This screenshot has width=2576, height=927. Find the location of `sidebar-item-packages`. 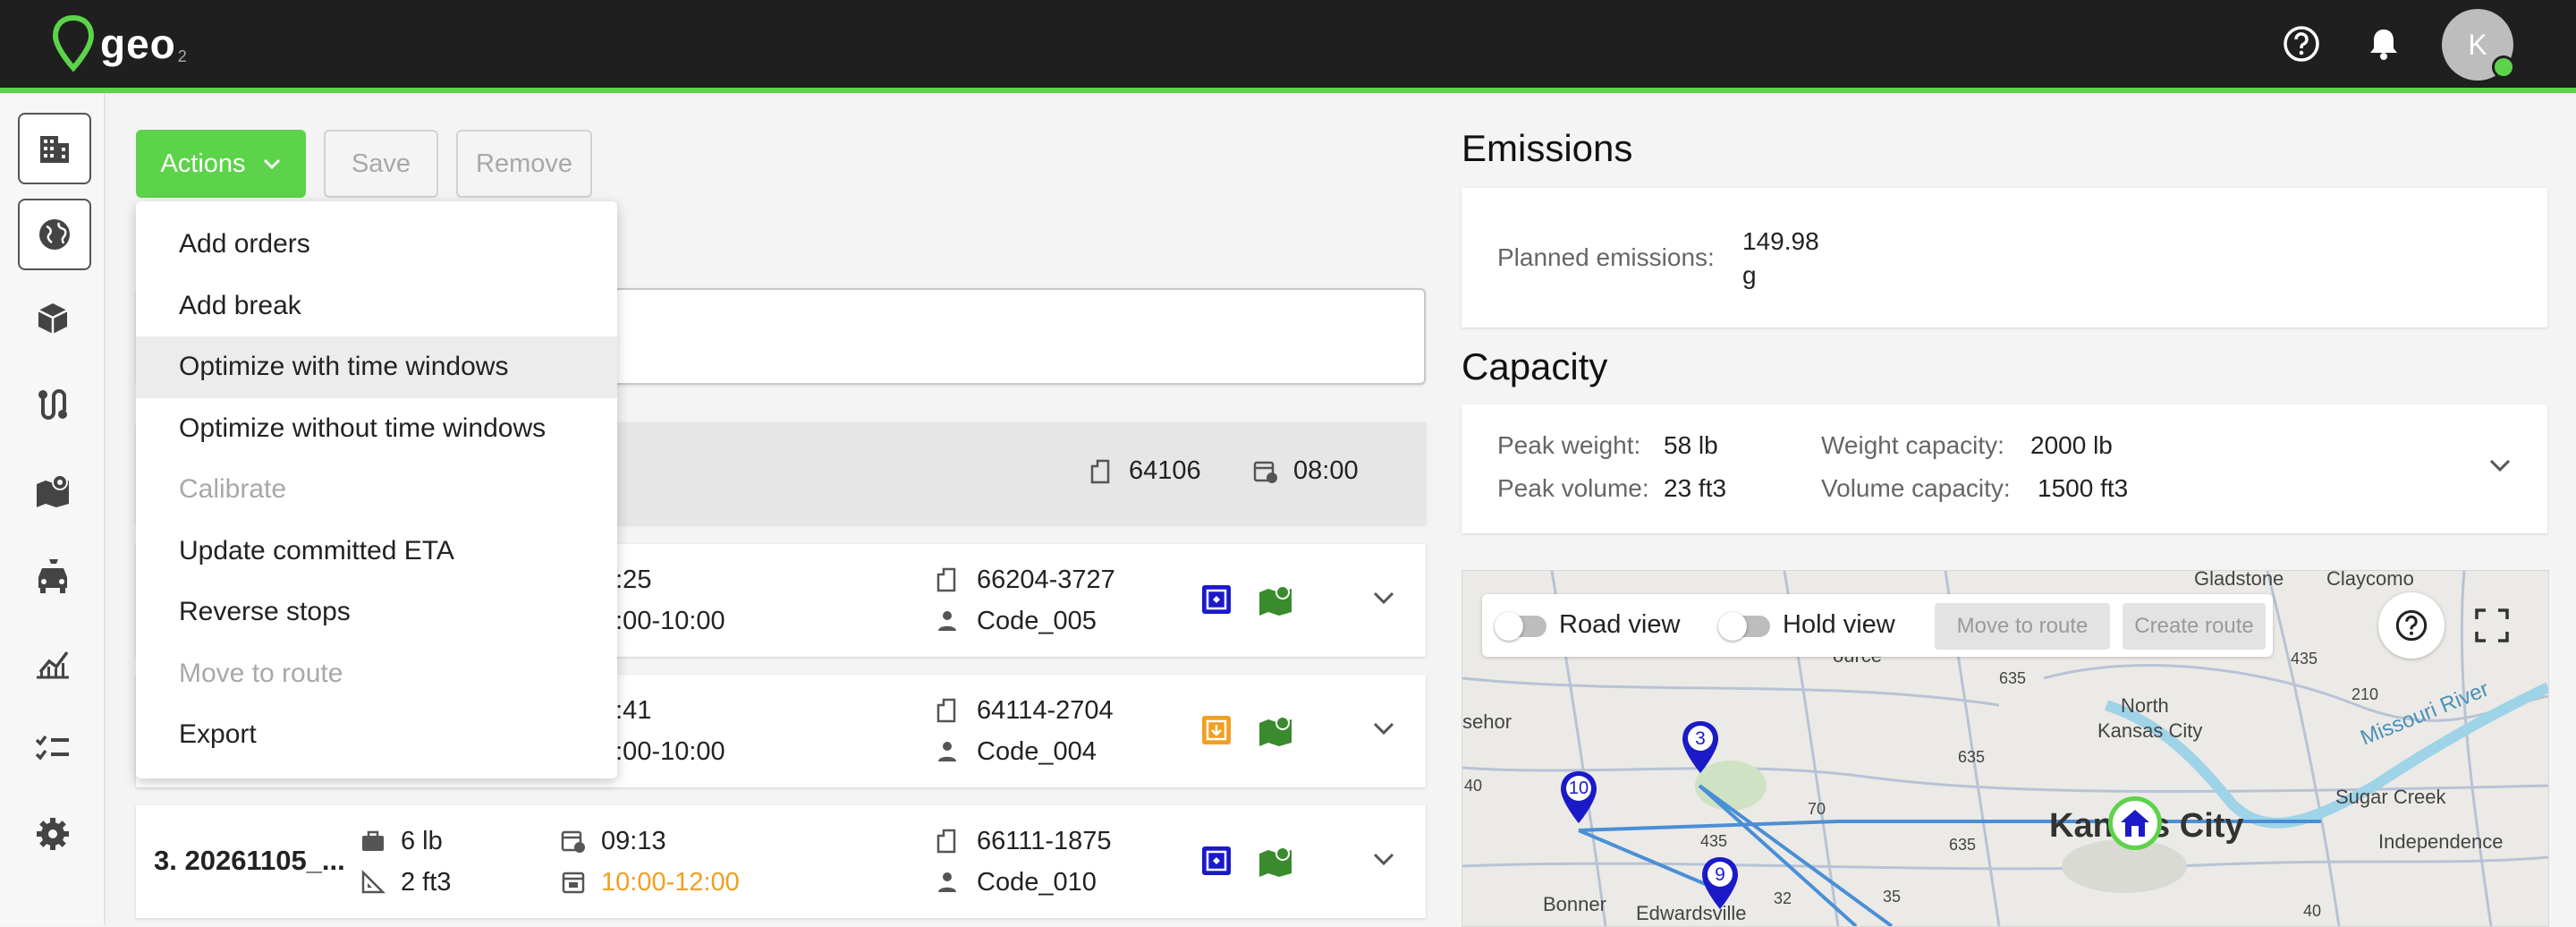

sidebar-item-packages is located at coordinates (53, 319).